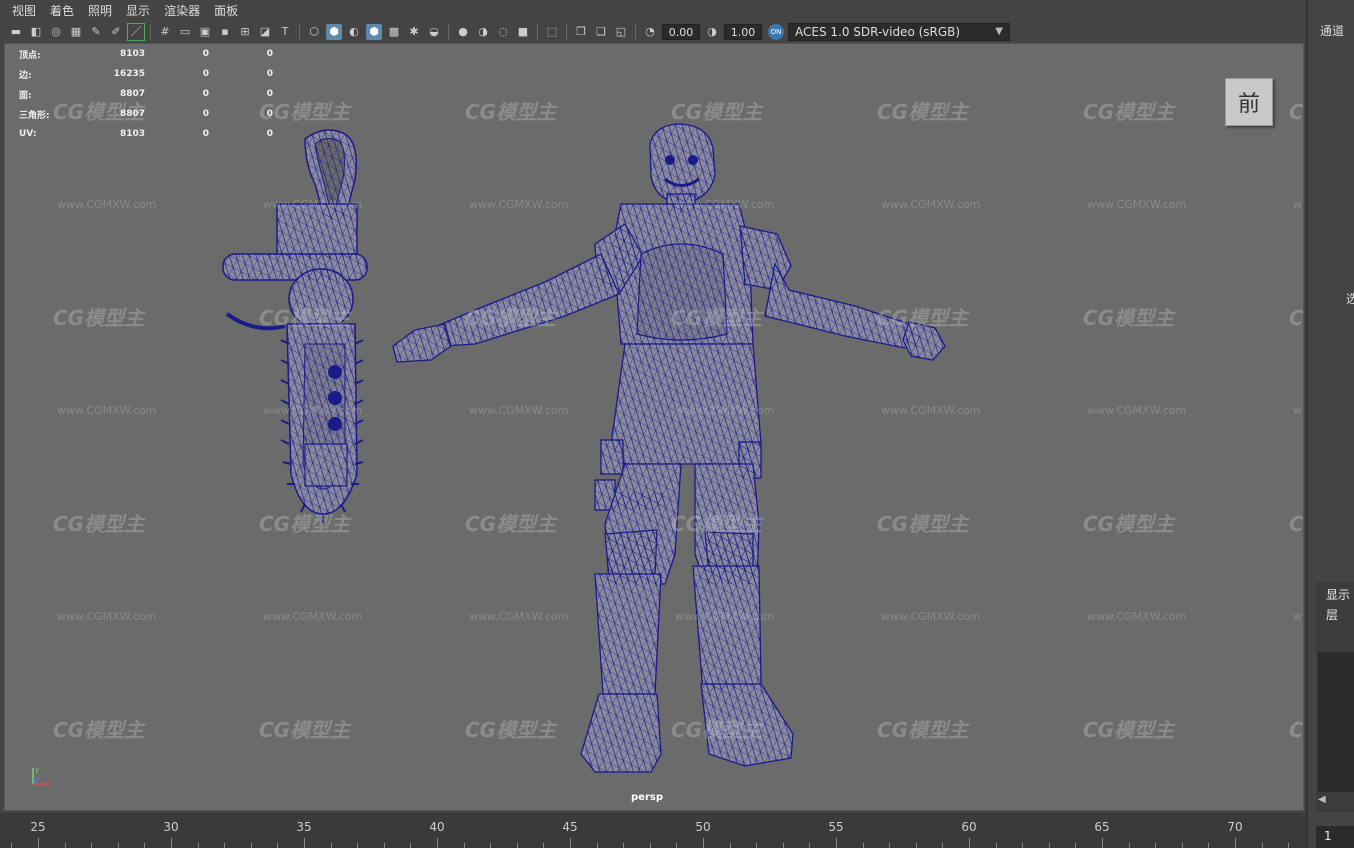 The height and width of the screenshot is (848, 1354). What do you see at coordinates (437, 827) in the screenshot?
I see `timeline-tick-label: 40` at bounding box center [437, 827].